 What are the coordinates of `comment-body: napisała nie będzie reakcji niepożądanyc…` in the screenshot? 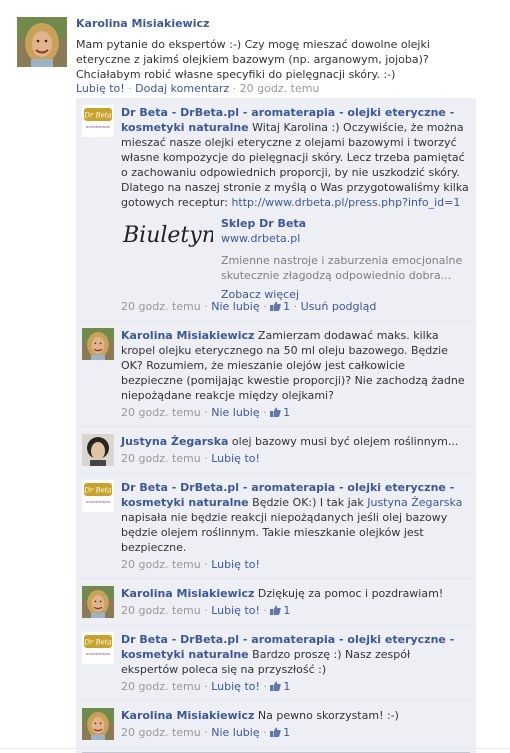 It's located at (284, 532).